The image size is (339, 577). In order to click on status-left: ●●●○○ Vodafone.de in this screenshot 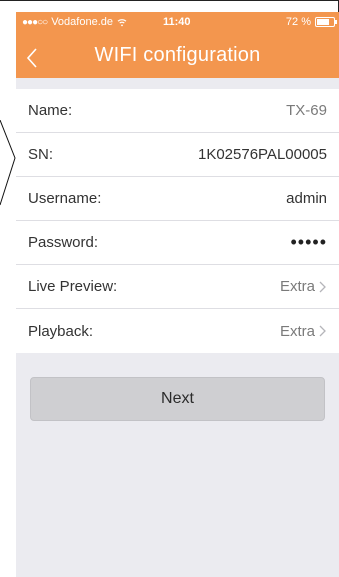, I will do `click(74, 22)`.